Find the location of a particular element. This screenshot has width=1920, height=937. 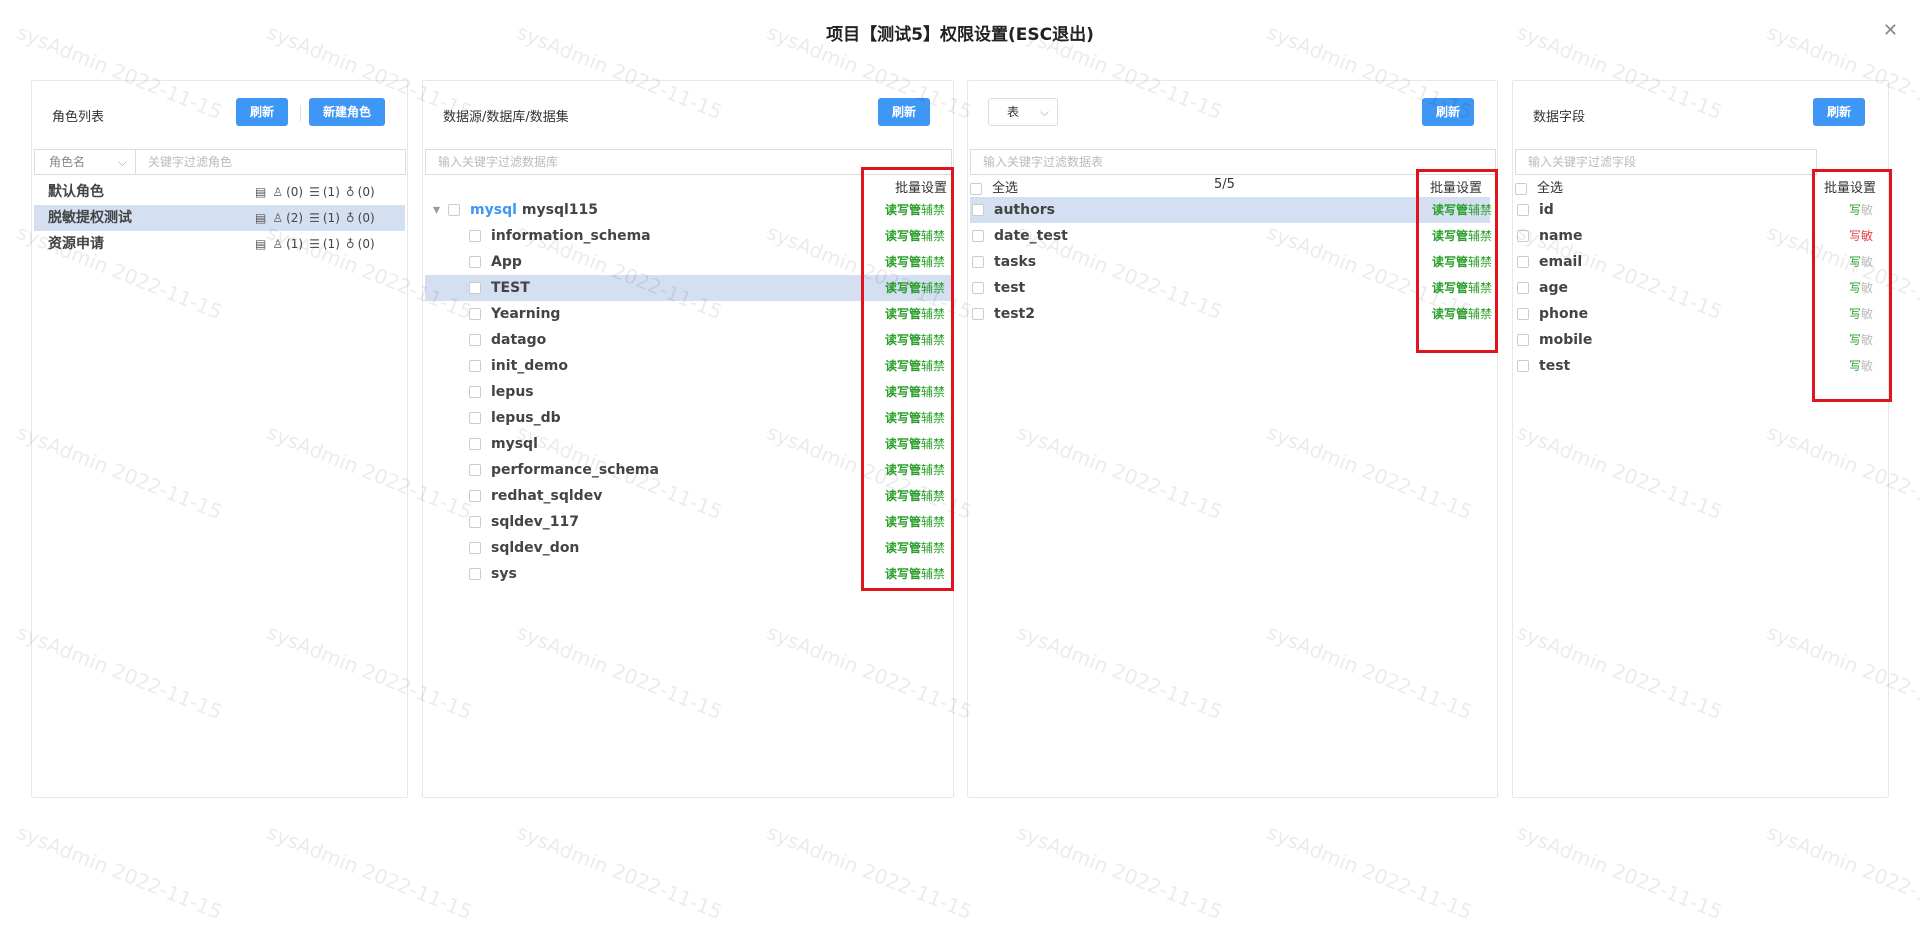

table-item: tasks 读写管辅禁 is located at coordinates (1231, 262).